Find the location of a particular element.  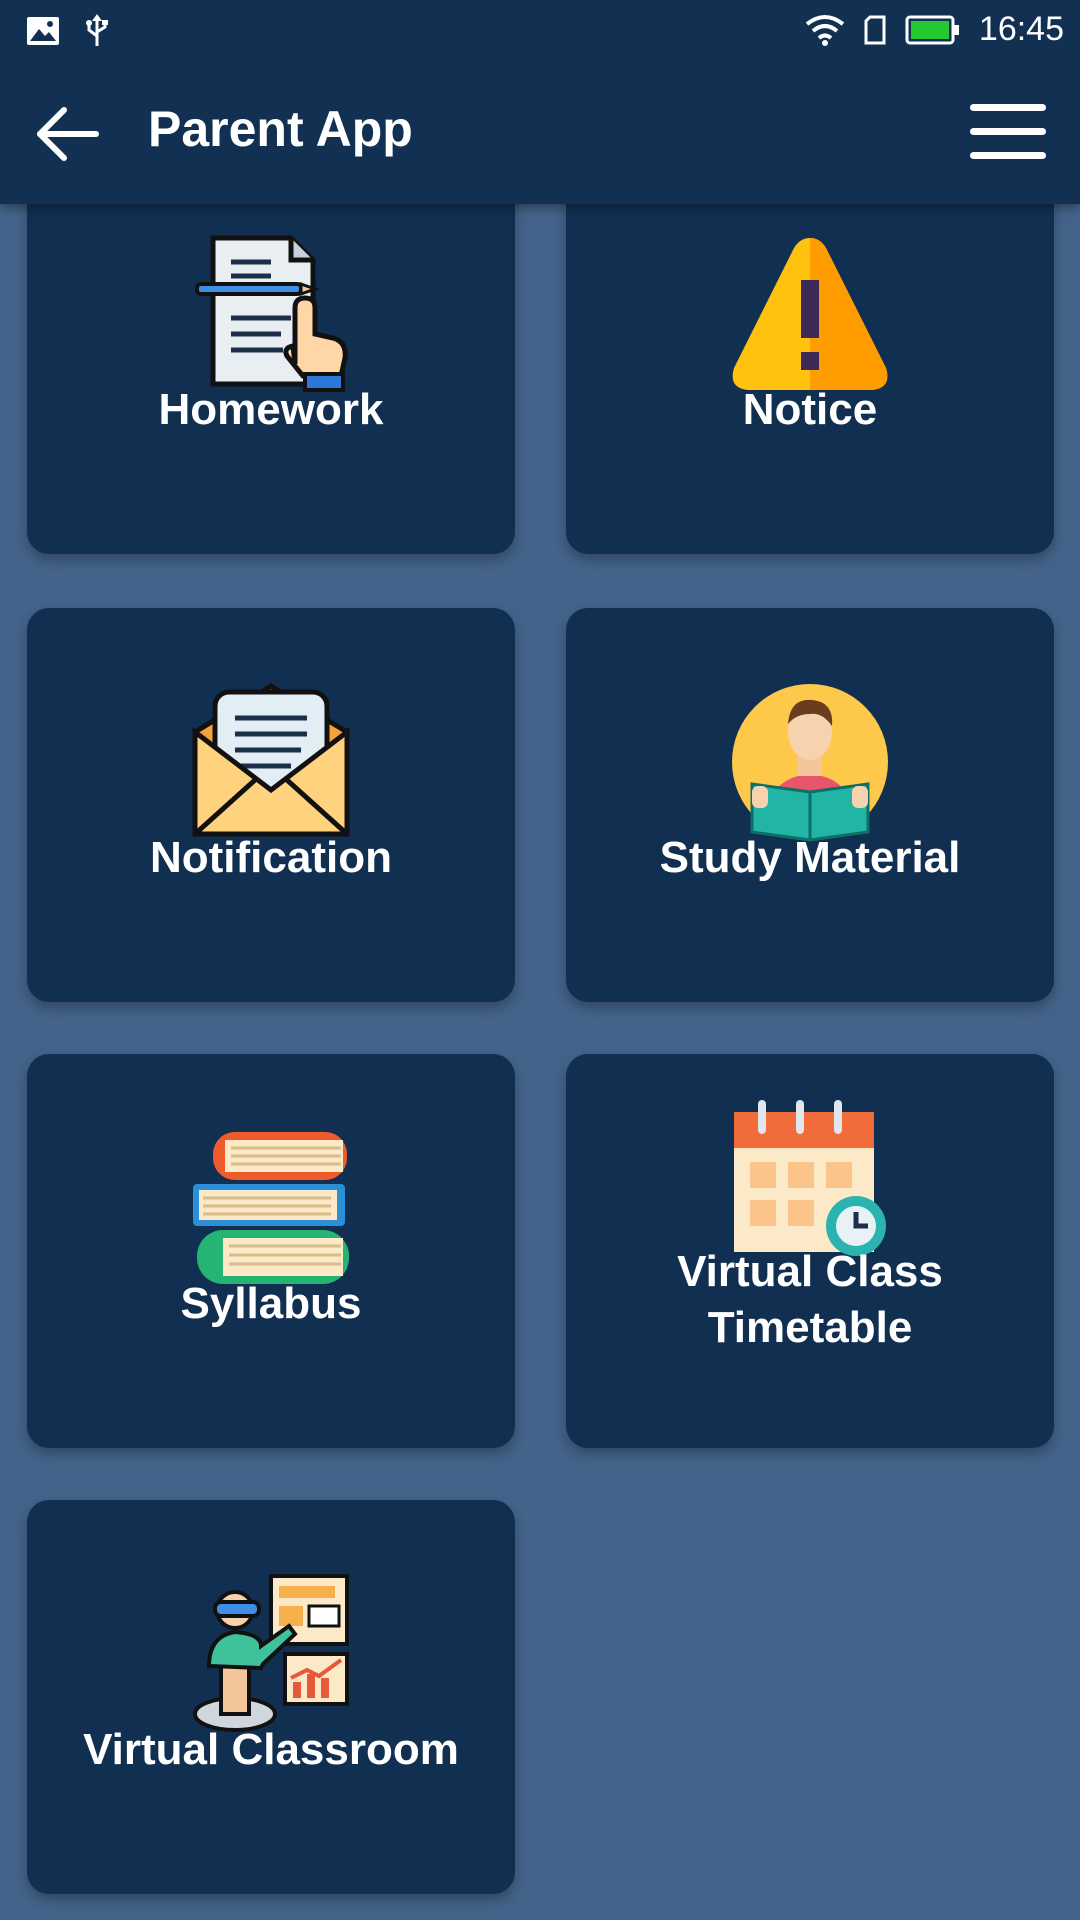

tile-label: Syllabus is located at coordinates (271, 1303).